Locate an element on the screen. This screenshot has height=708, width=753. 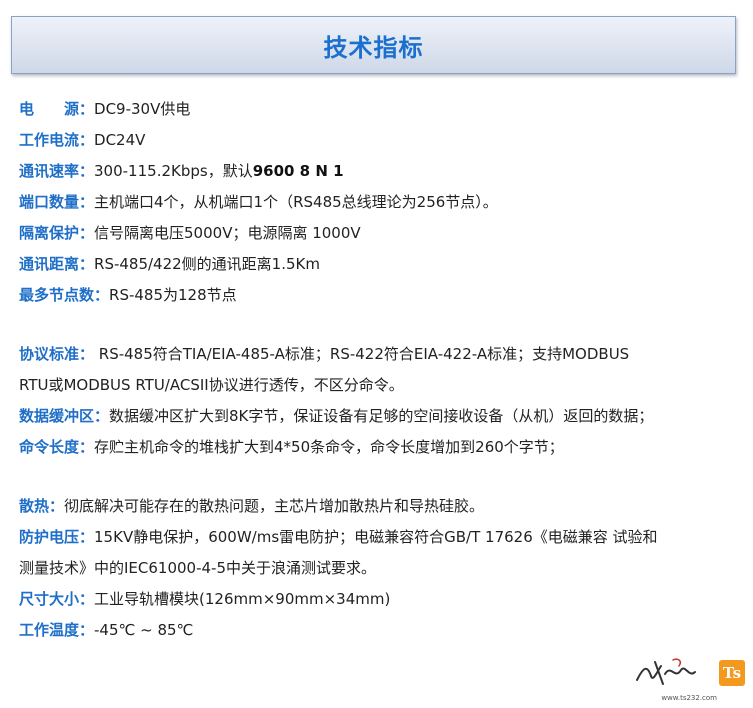
spec-value: 300-115.2Kbps，默认 is located at coordinates (173, 171).